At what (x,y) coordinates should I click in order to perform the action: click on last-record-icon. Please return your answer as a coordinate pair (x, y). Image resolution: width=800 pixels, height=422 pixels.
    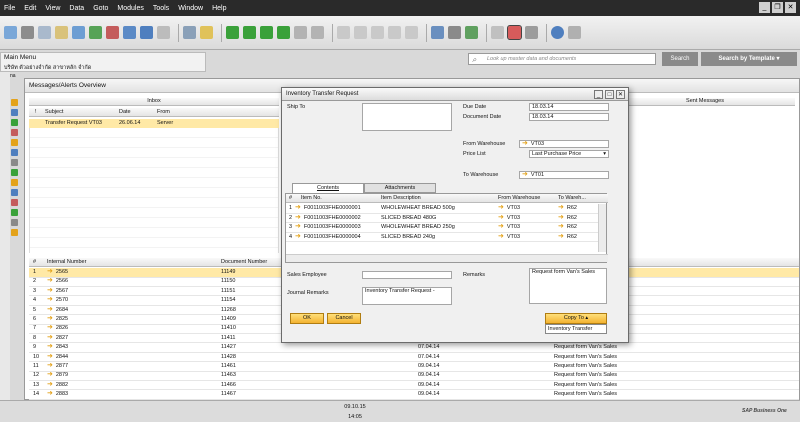
    Looking at the image, I should click on (283, 32).